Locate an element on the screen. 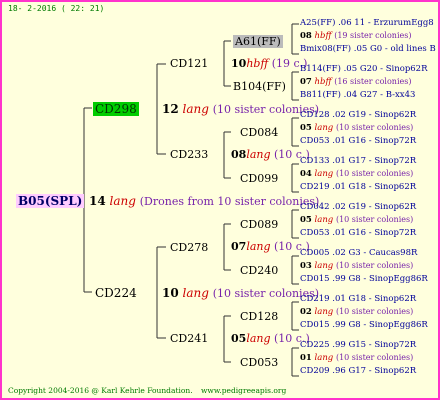  gen4-sire-line-2: B114(FF) .05 G20 - Sinop62R is located at coordinates (364, 69).